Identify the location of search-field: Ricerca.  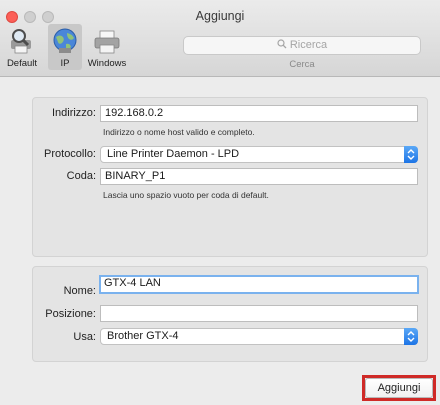
(302, 45).